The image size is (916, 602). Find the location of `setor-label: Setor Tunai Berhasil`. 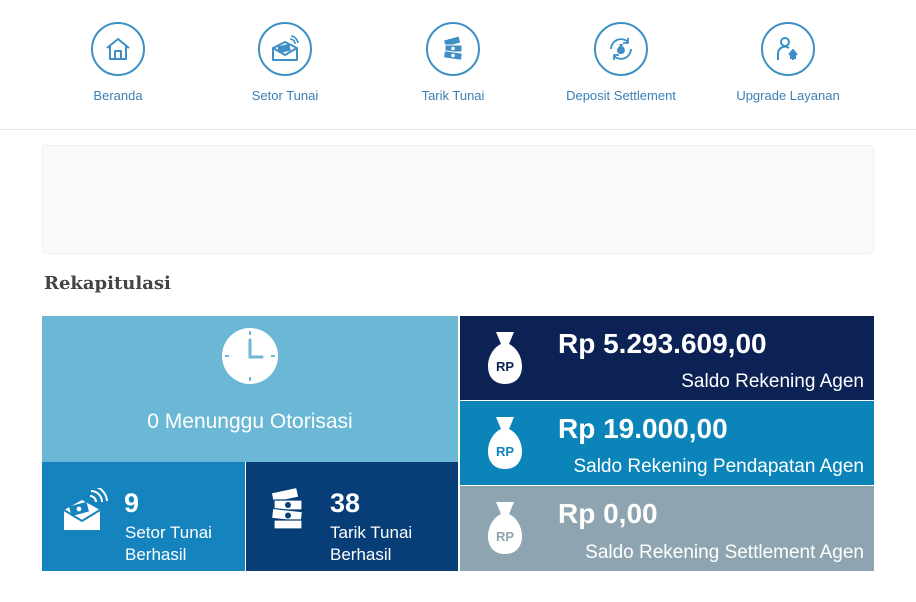

setor-label: Setor Tunai Berhasil is located at coordinates (168, 544).